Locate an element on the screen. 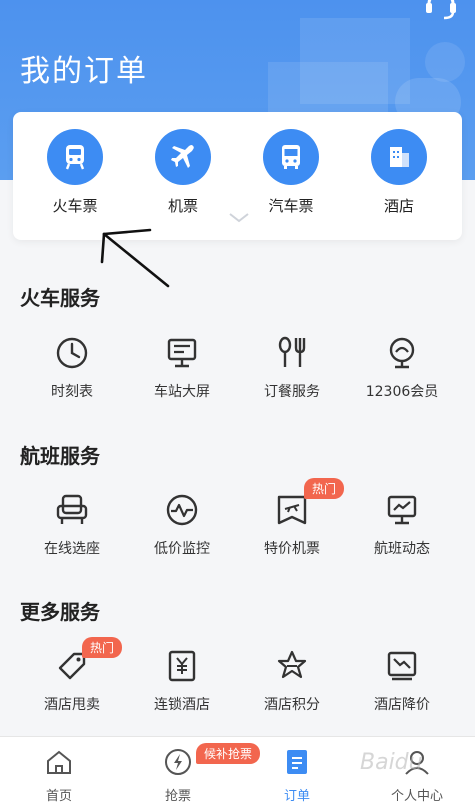  price-monitor-icon is located at coordinates (182, 510).